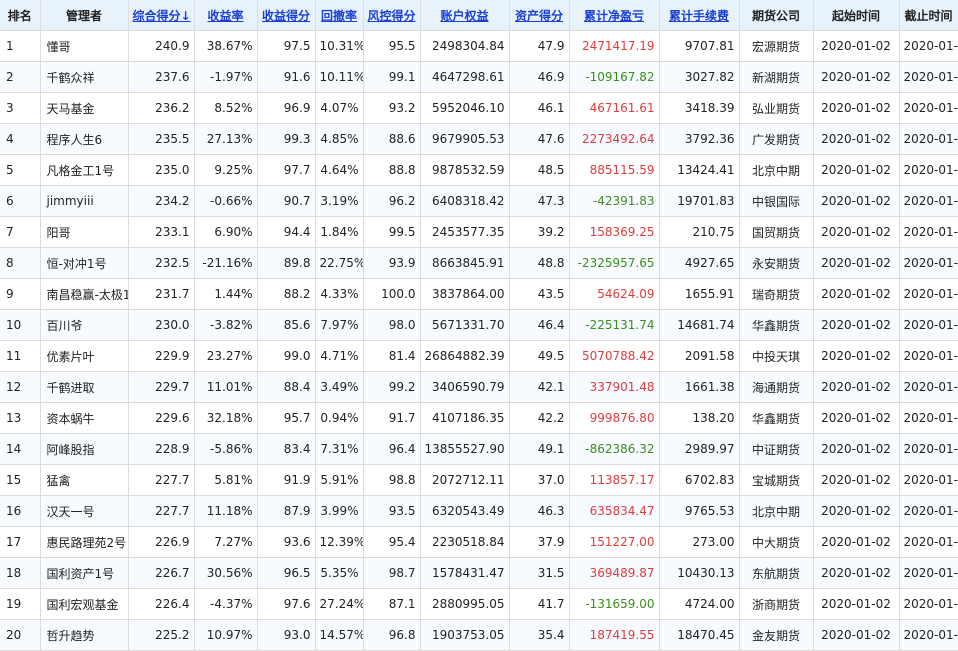 This screenshot has width=958, height=651. Describe the element at coordinates (20, 201) in the screenshot. I see `rank-cell: 6` at that location.